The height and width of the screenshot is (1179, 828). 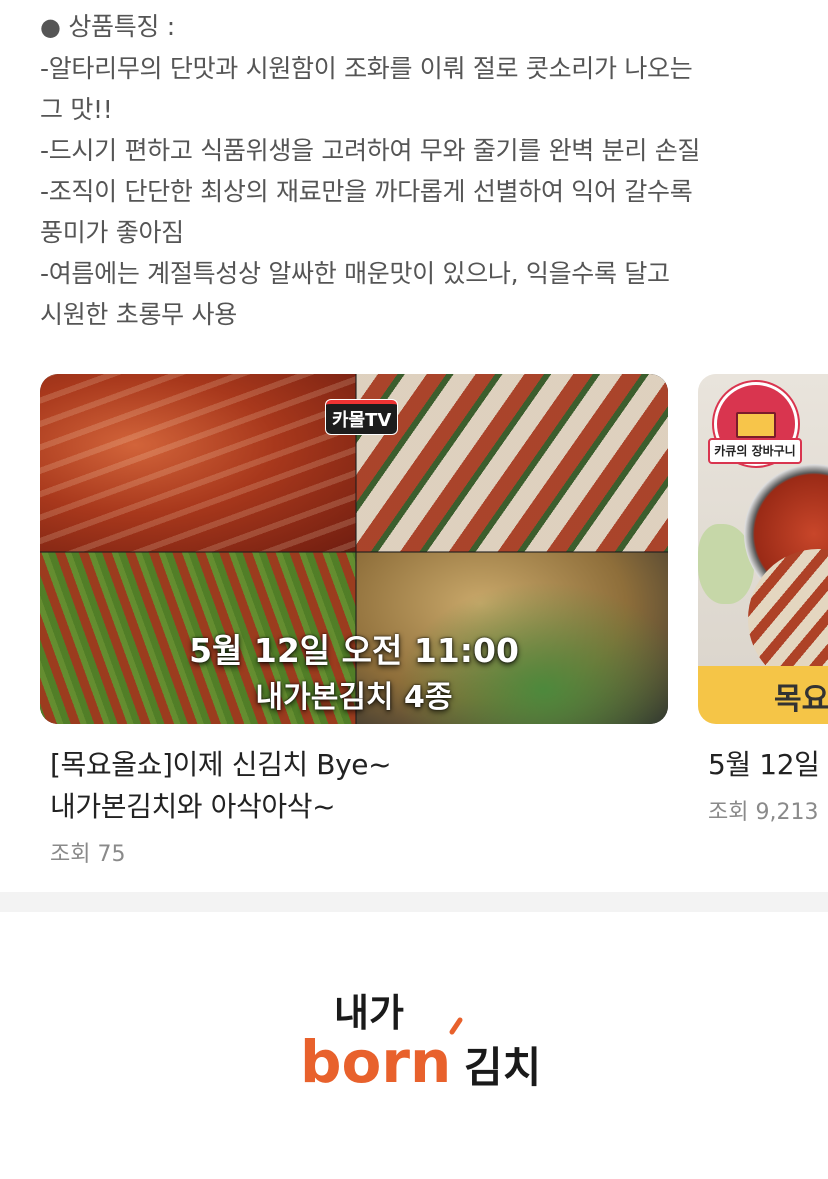 What do you see at coordinates (354, 697) in the screenshot?
I see `thumbnail-subtitle: 내가본김치 4종` at bounding box center [354, 697].